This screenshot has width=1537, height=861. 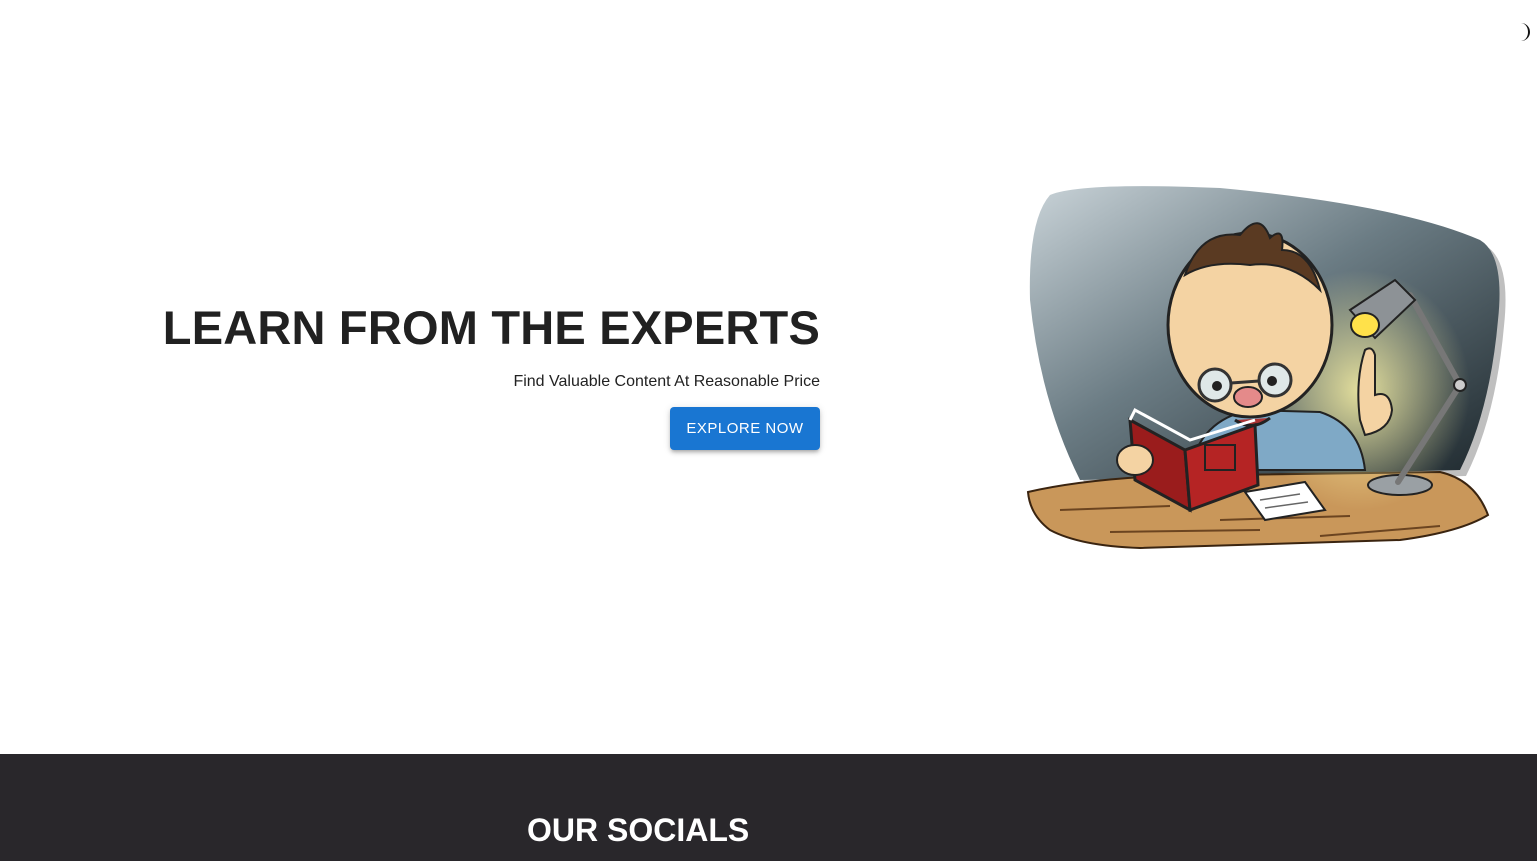 What do you see at coordinates (745, 428) in the screenshot?
I see `explore-now-button: EXPLORE NOW` at bounding box center [745, 428].